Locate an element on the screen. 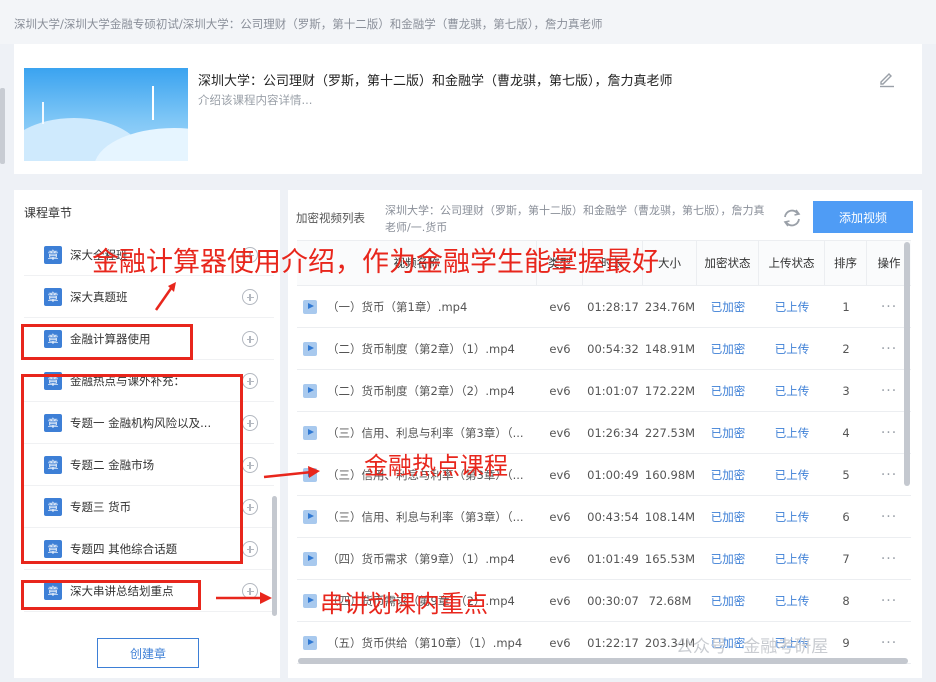 The height and width of the screenshot is (682, 936). chapter-panel-title: 课程章节 is located at coordinates (48, 213).